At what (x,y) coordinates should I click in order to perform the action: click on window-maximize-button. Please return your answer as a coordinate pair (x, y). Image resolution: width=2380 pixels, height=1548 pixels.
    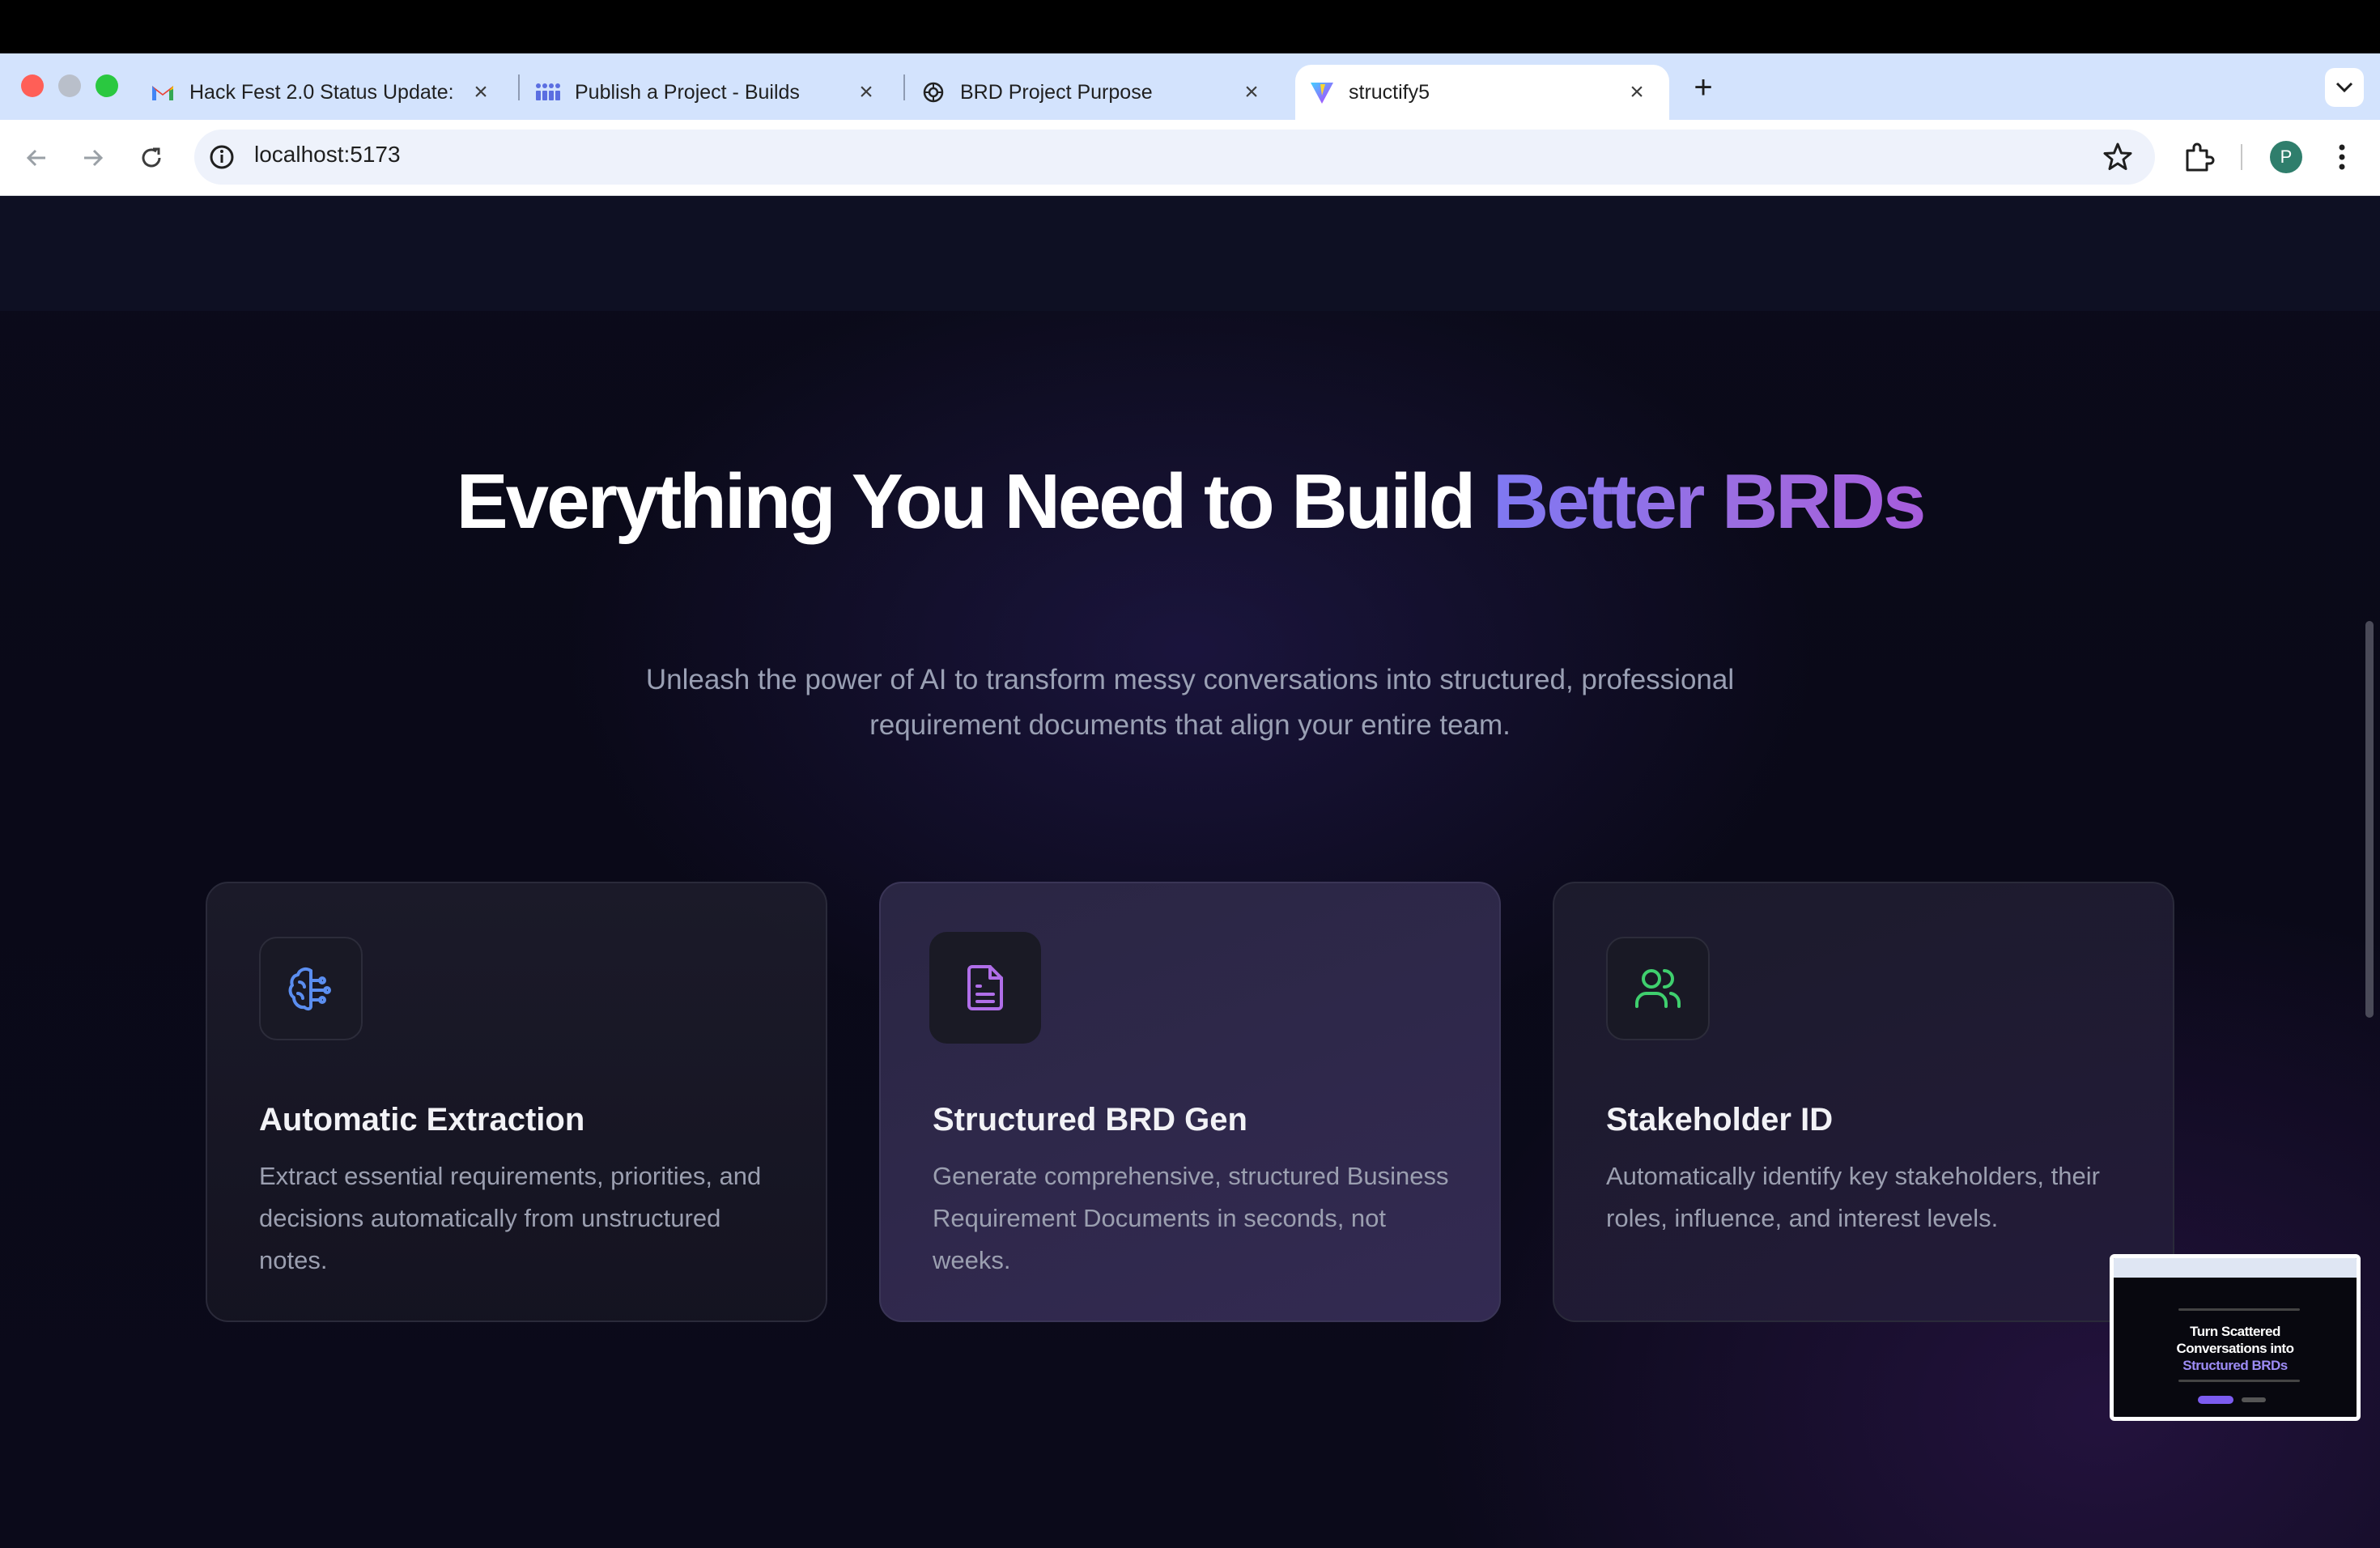
    Looking at the image, I should click on (107, 85).